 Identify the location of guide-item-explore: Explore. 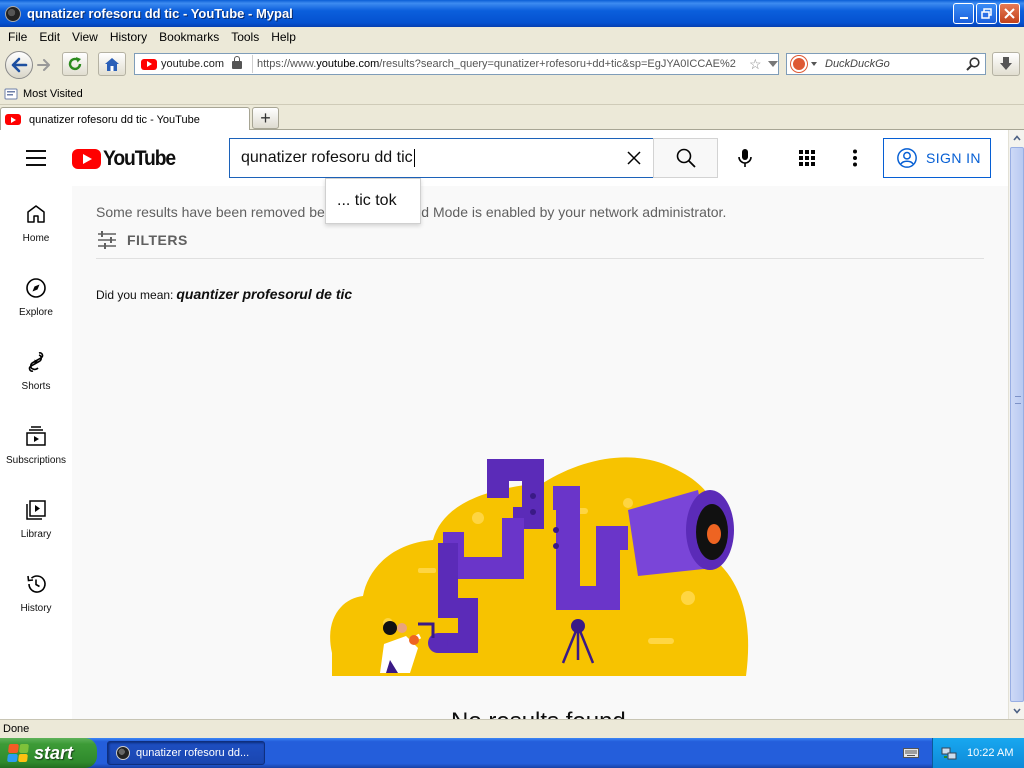
(36, 297).